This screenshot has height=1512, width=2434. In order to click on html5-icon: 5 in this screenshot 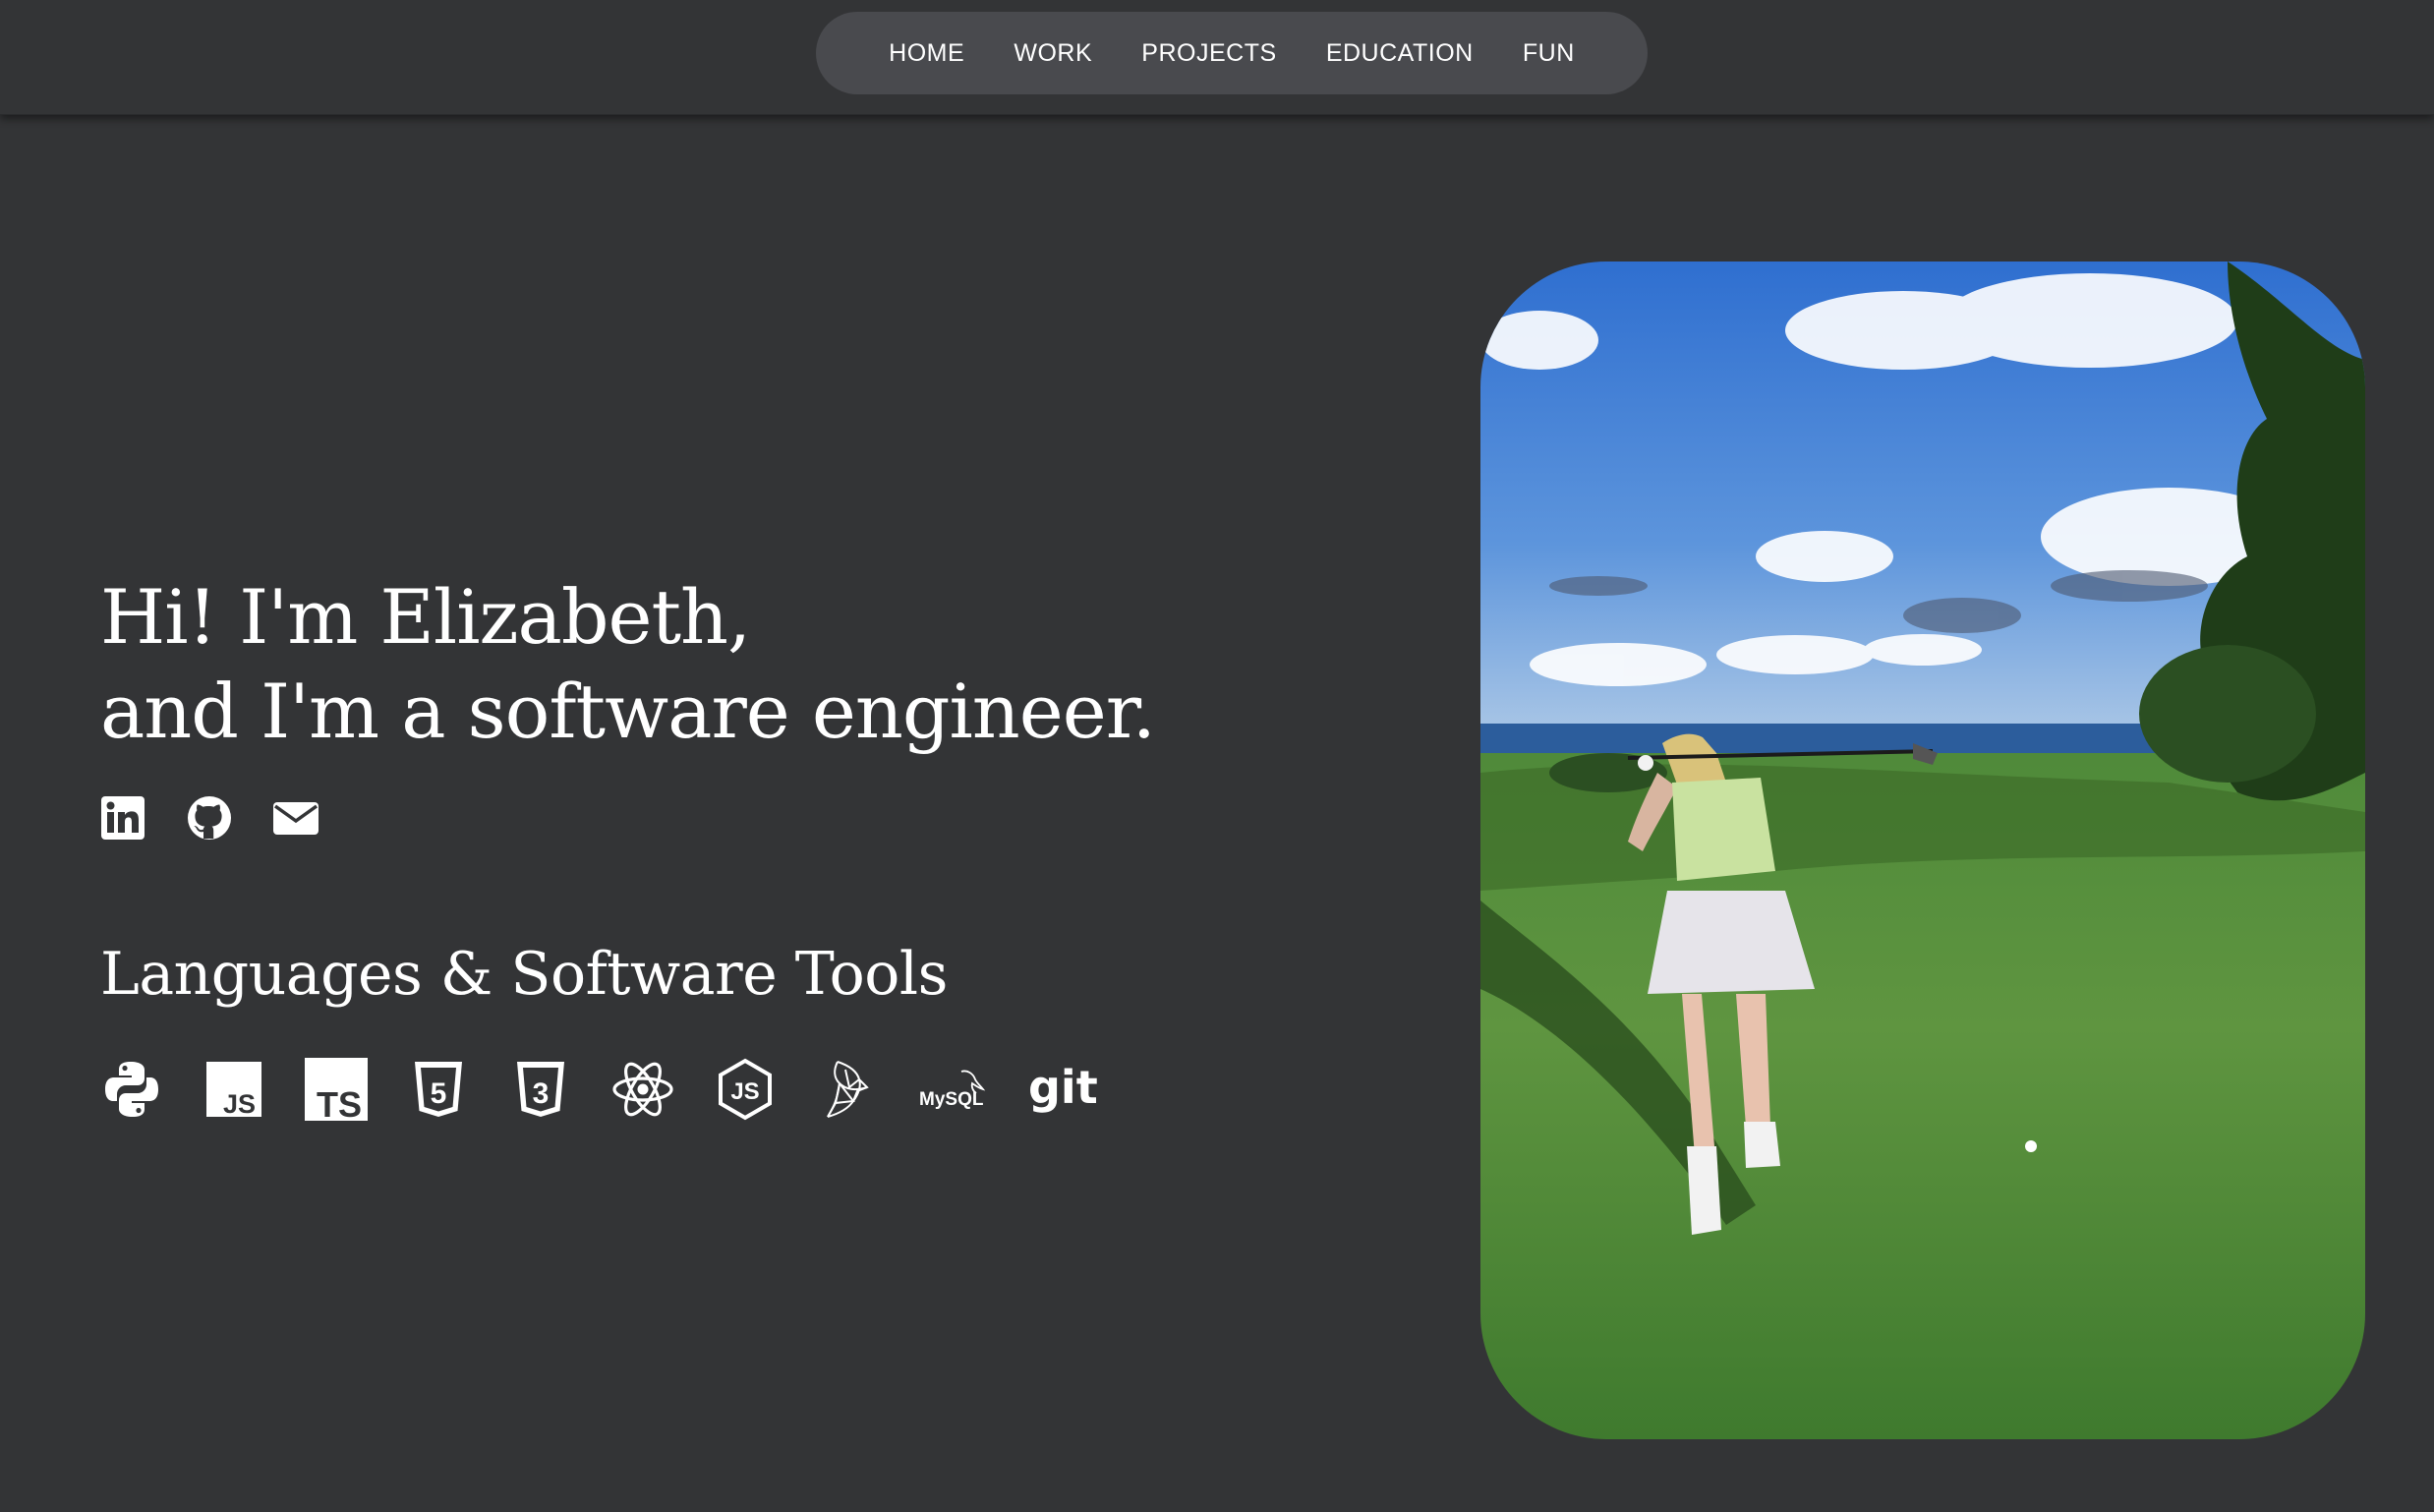, I will do `click(438, 1089)`.